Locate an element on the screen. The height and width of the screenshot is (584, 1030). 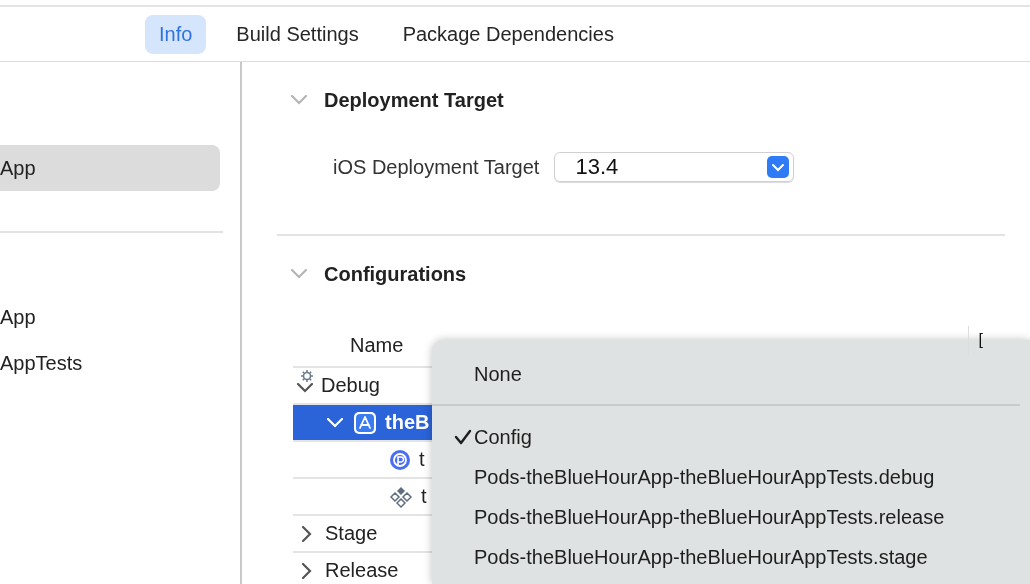
row-label: Debug is located at coordinates (350, 385).